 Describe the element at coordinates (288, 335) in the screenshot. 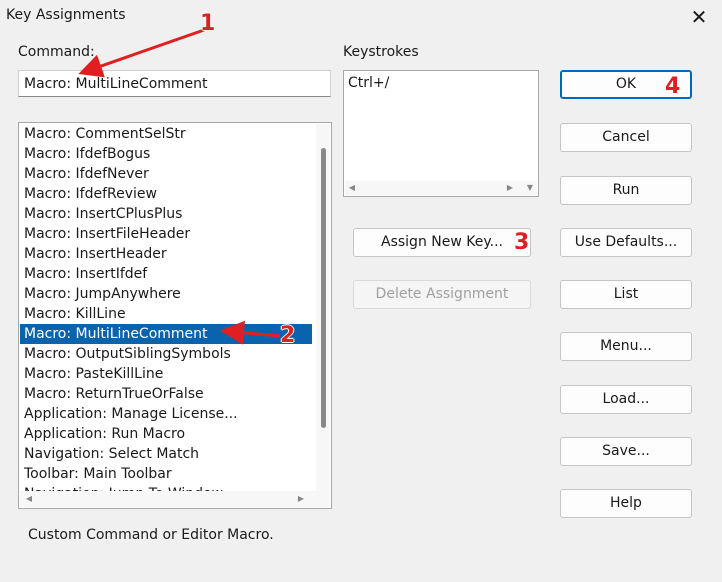

I see `annotation-number-2: 2` at that location.